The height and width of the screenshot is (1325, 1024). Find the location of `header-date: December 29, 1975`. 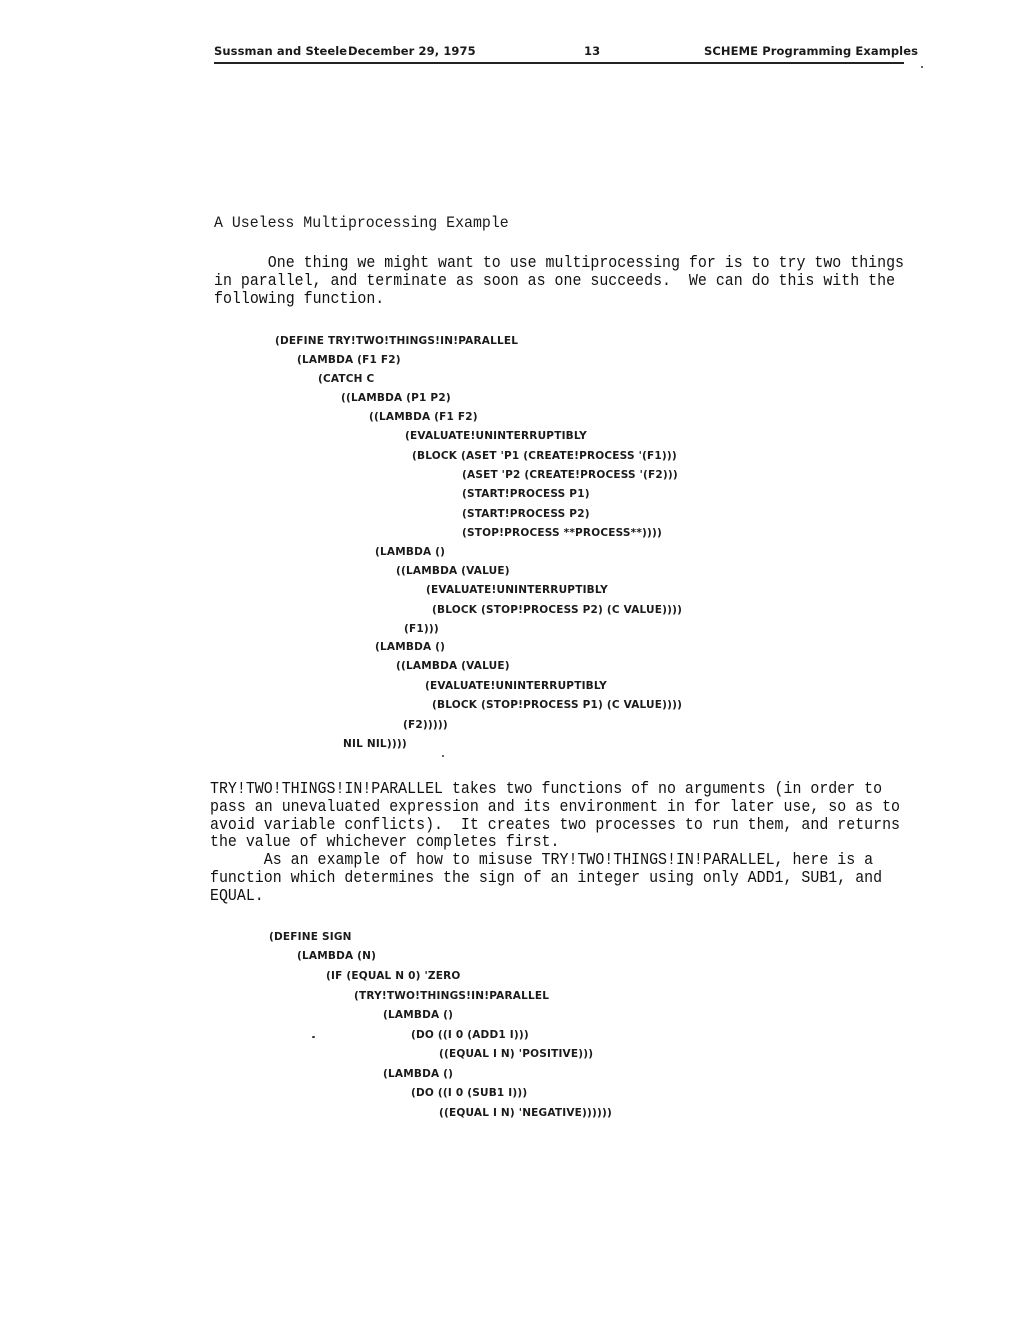

header-date: December 29, 1975 is located at coordinates (412, 51).